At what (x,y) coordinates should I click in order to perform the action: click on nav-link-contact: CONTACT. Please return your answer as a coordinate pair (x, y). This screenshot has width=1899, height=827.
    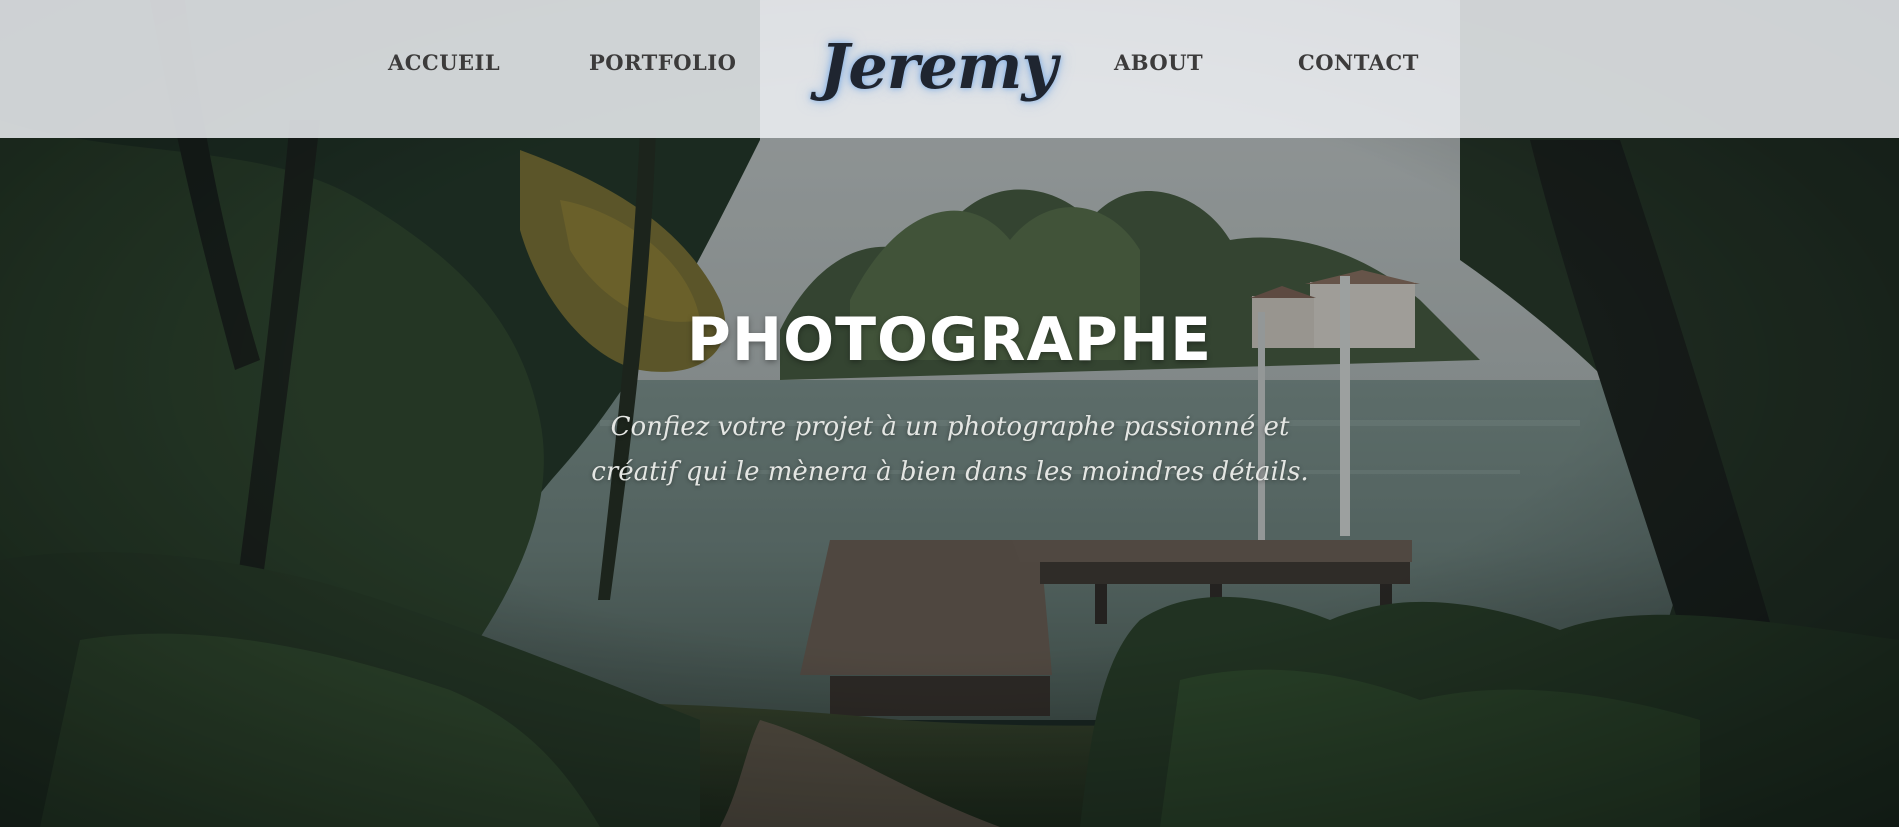
    Looking at the image, I should click on (1358, 62).